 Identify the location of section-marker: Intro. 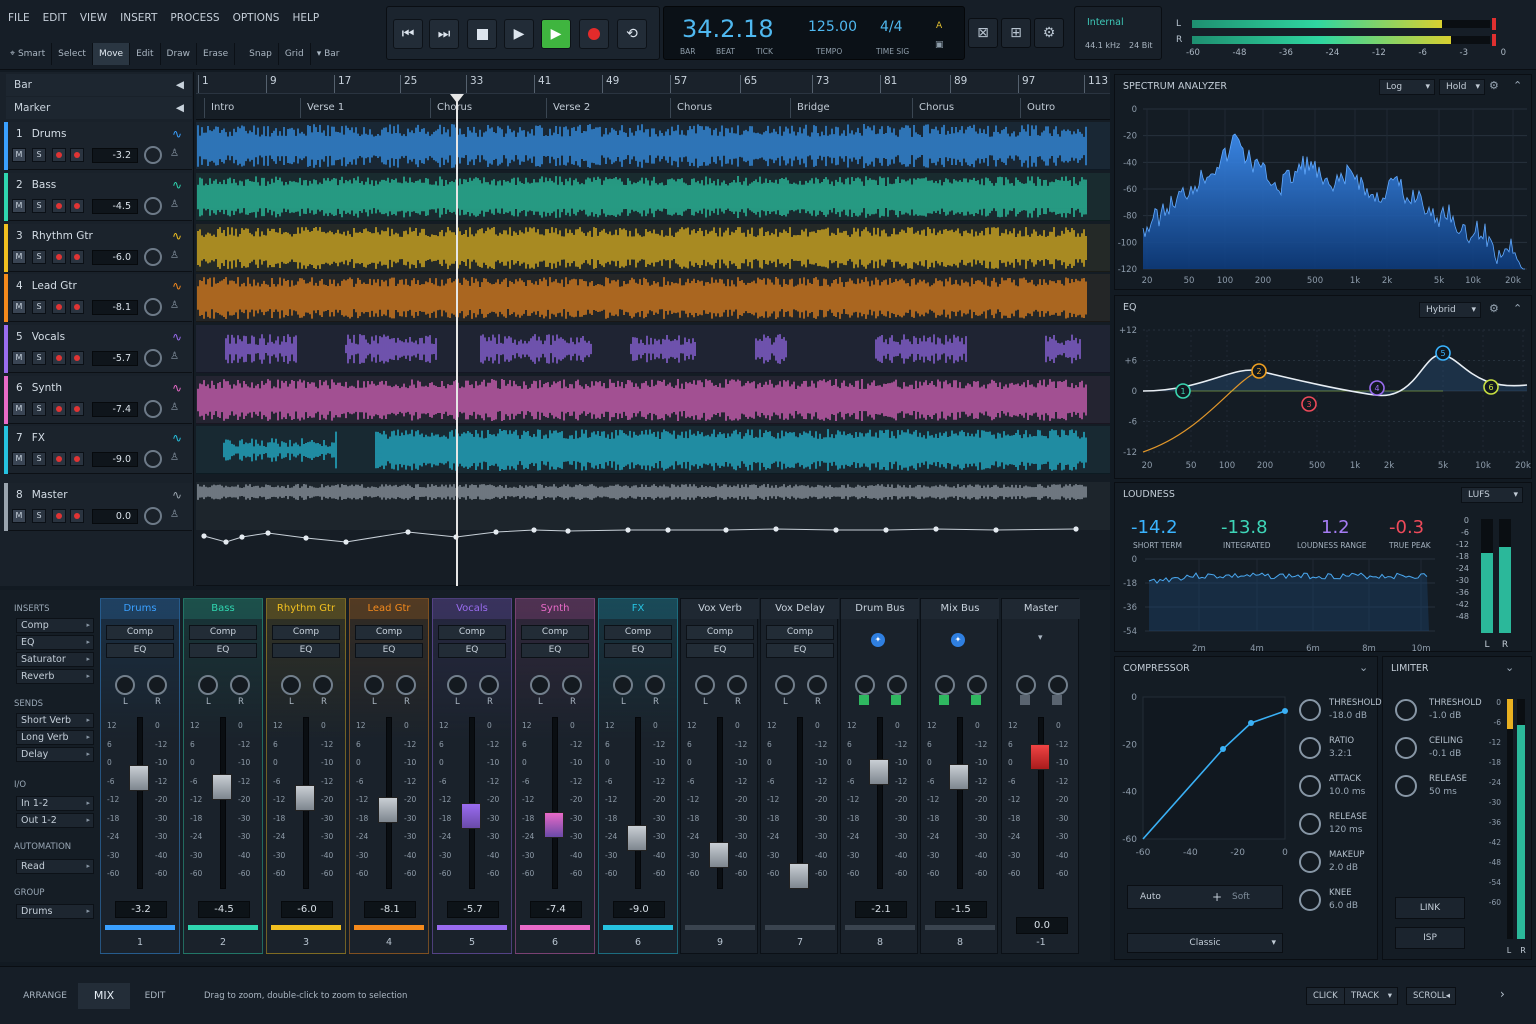
(219, 108).